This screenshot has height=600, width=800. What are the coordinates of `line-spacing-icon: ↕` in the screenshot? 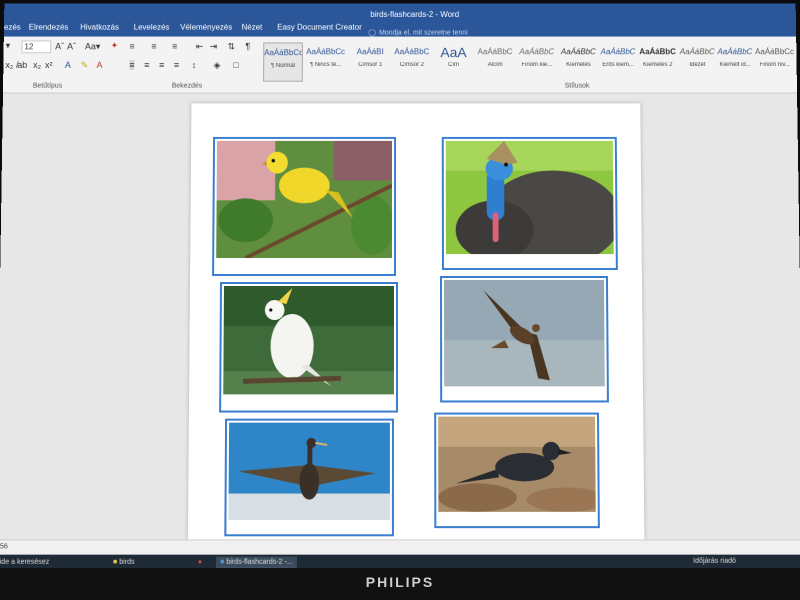 It's located at (194, 65).